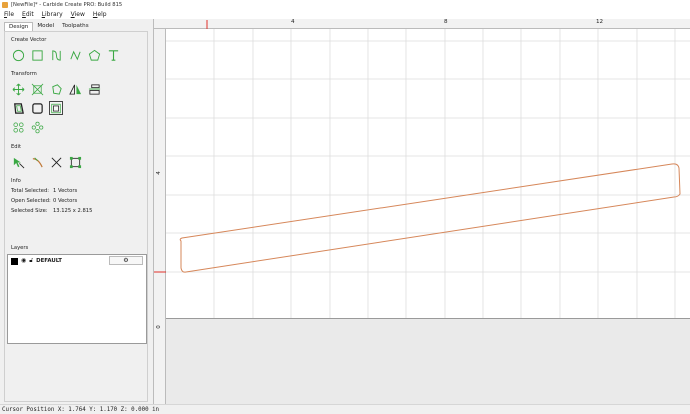 The width and height of the screenshot is (690, 414). What do you see at coordinates (52, 14) in the screenshot?
I see `menu-library: Library` at bounding box center [52, 14].